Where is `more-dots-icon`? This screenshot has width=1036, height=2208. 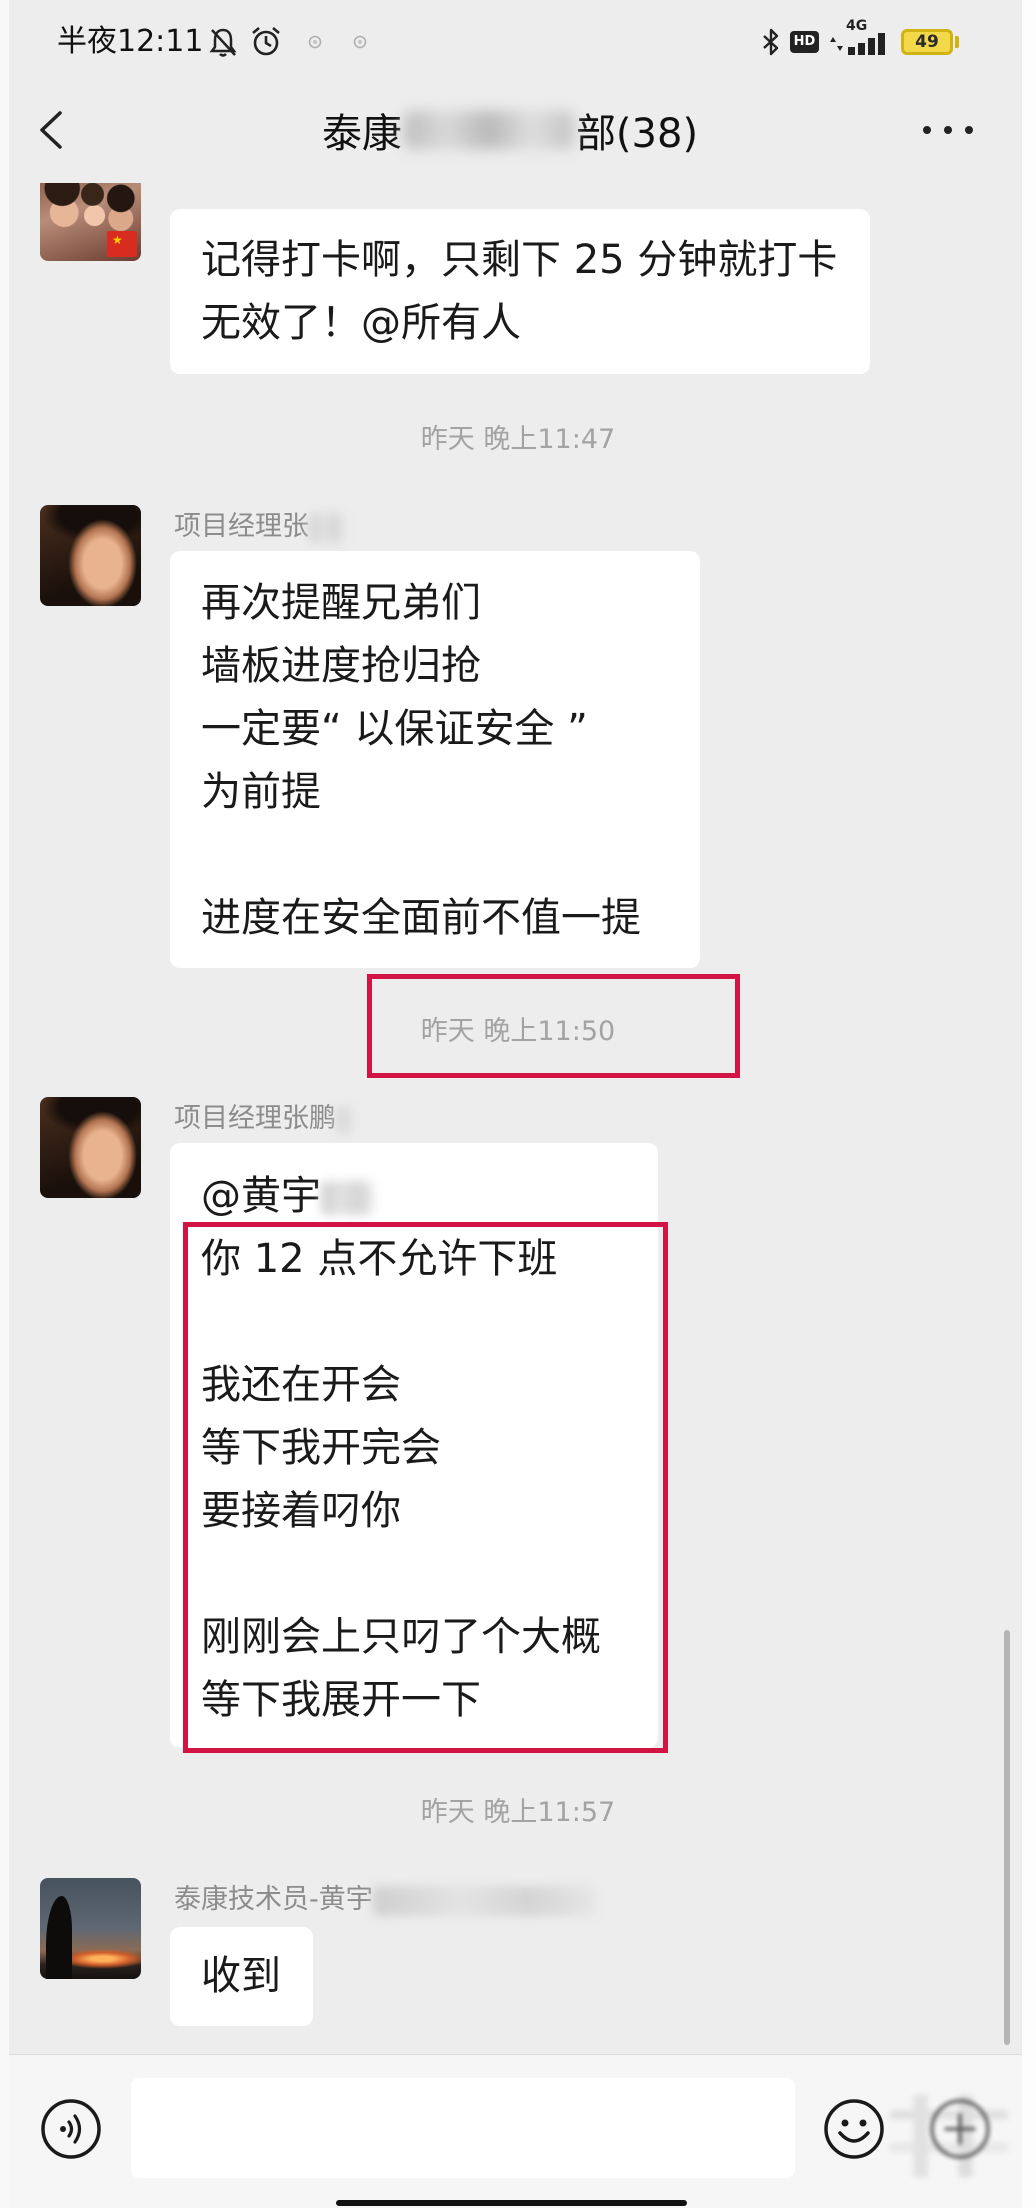
more-dots-icon is located at coordinates (948, 130).